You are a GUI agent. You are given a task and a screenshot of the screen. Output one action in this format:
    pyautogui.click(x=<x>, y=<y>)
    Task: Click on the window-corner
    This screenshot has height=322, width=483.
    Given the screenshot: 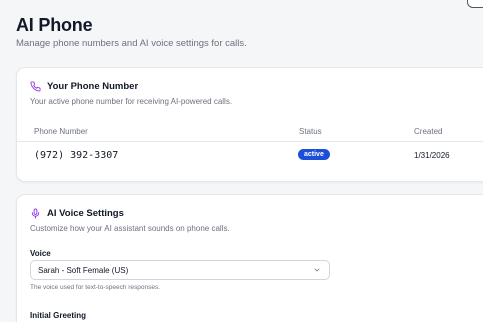 What is the action you would take?
    pyautogui.click(x=475, y=4)
    